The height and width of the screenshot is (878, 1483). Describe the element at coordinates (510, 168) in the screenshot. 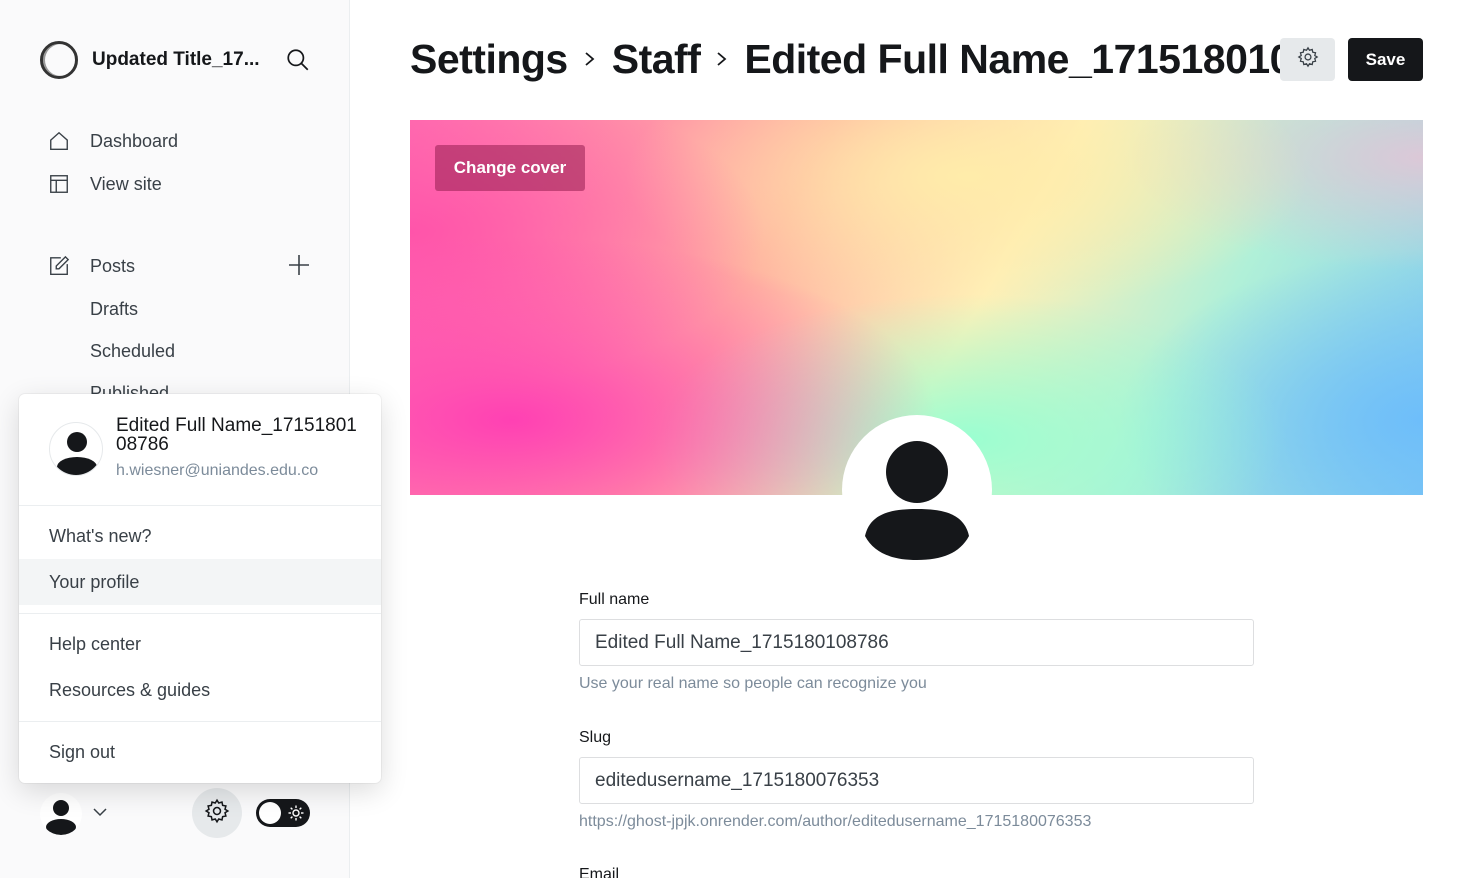

I see `change-cover-button: Change cover` at that location.